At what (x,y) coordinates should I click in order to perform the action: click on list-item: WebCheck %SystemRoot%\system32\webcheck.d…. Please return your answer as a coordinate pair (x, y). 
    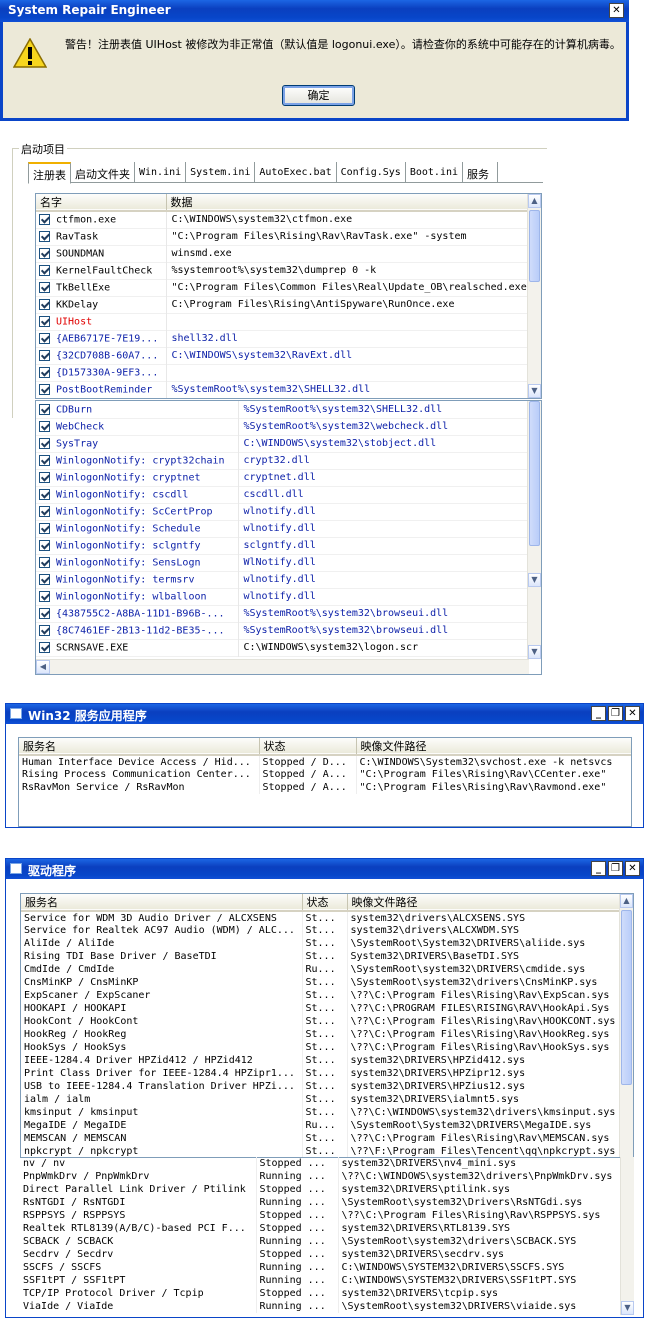
    Looking at the image, I should click on (282, 426).